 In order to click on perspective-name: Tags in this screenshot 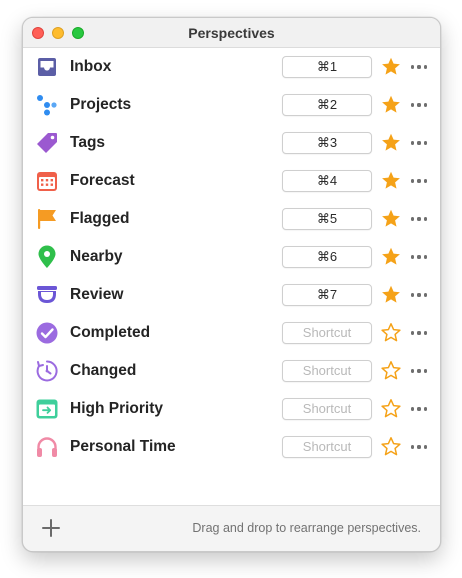, I will do `click(88, 142)`.